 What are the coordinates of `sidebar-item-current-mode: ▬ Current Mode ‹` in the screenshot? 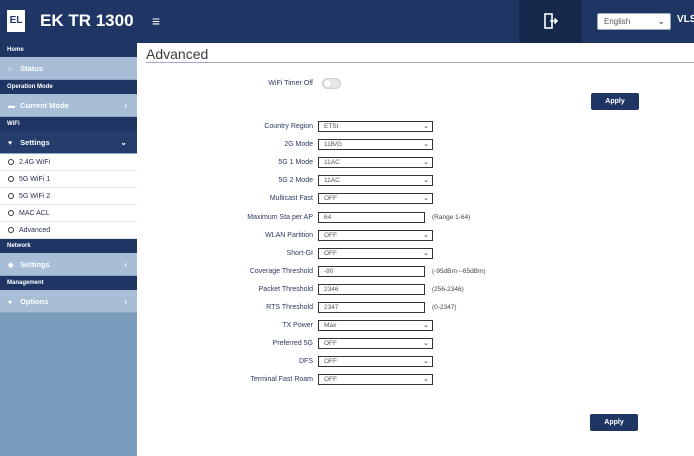 It's located at (68, 105).